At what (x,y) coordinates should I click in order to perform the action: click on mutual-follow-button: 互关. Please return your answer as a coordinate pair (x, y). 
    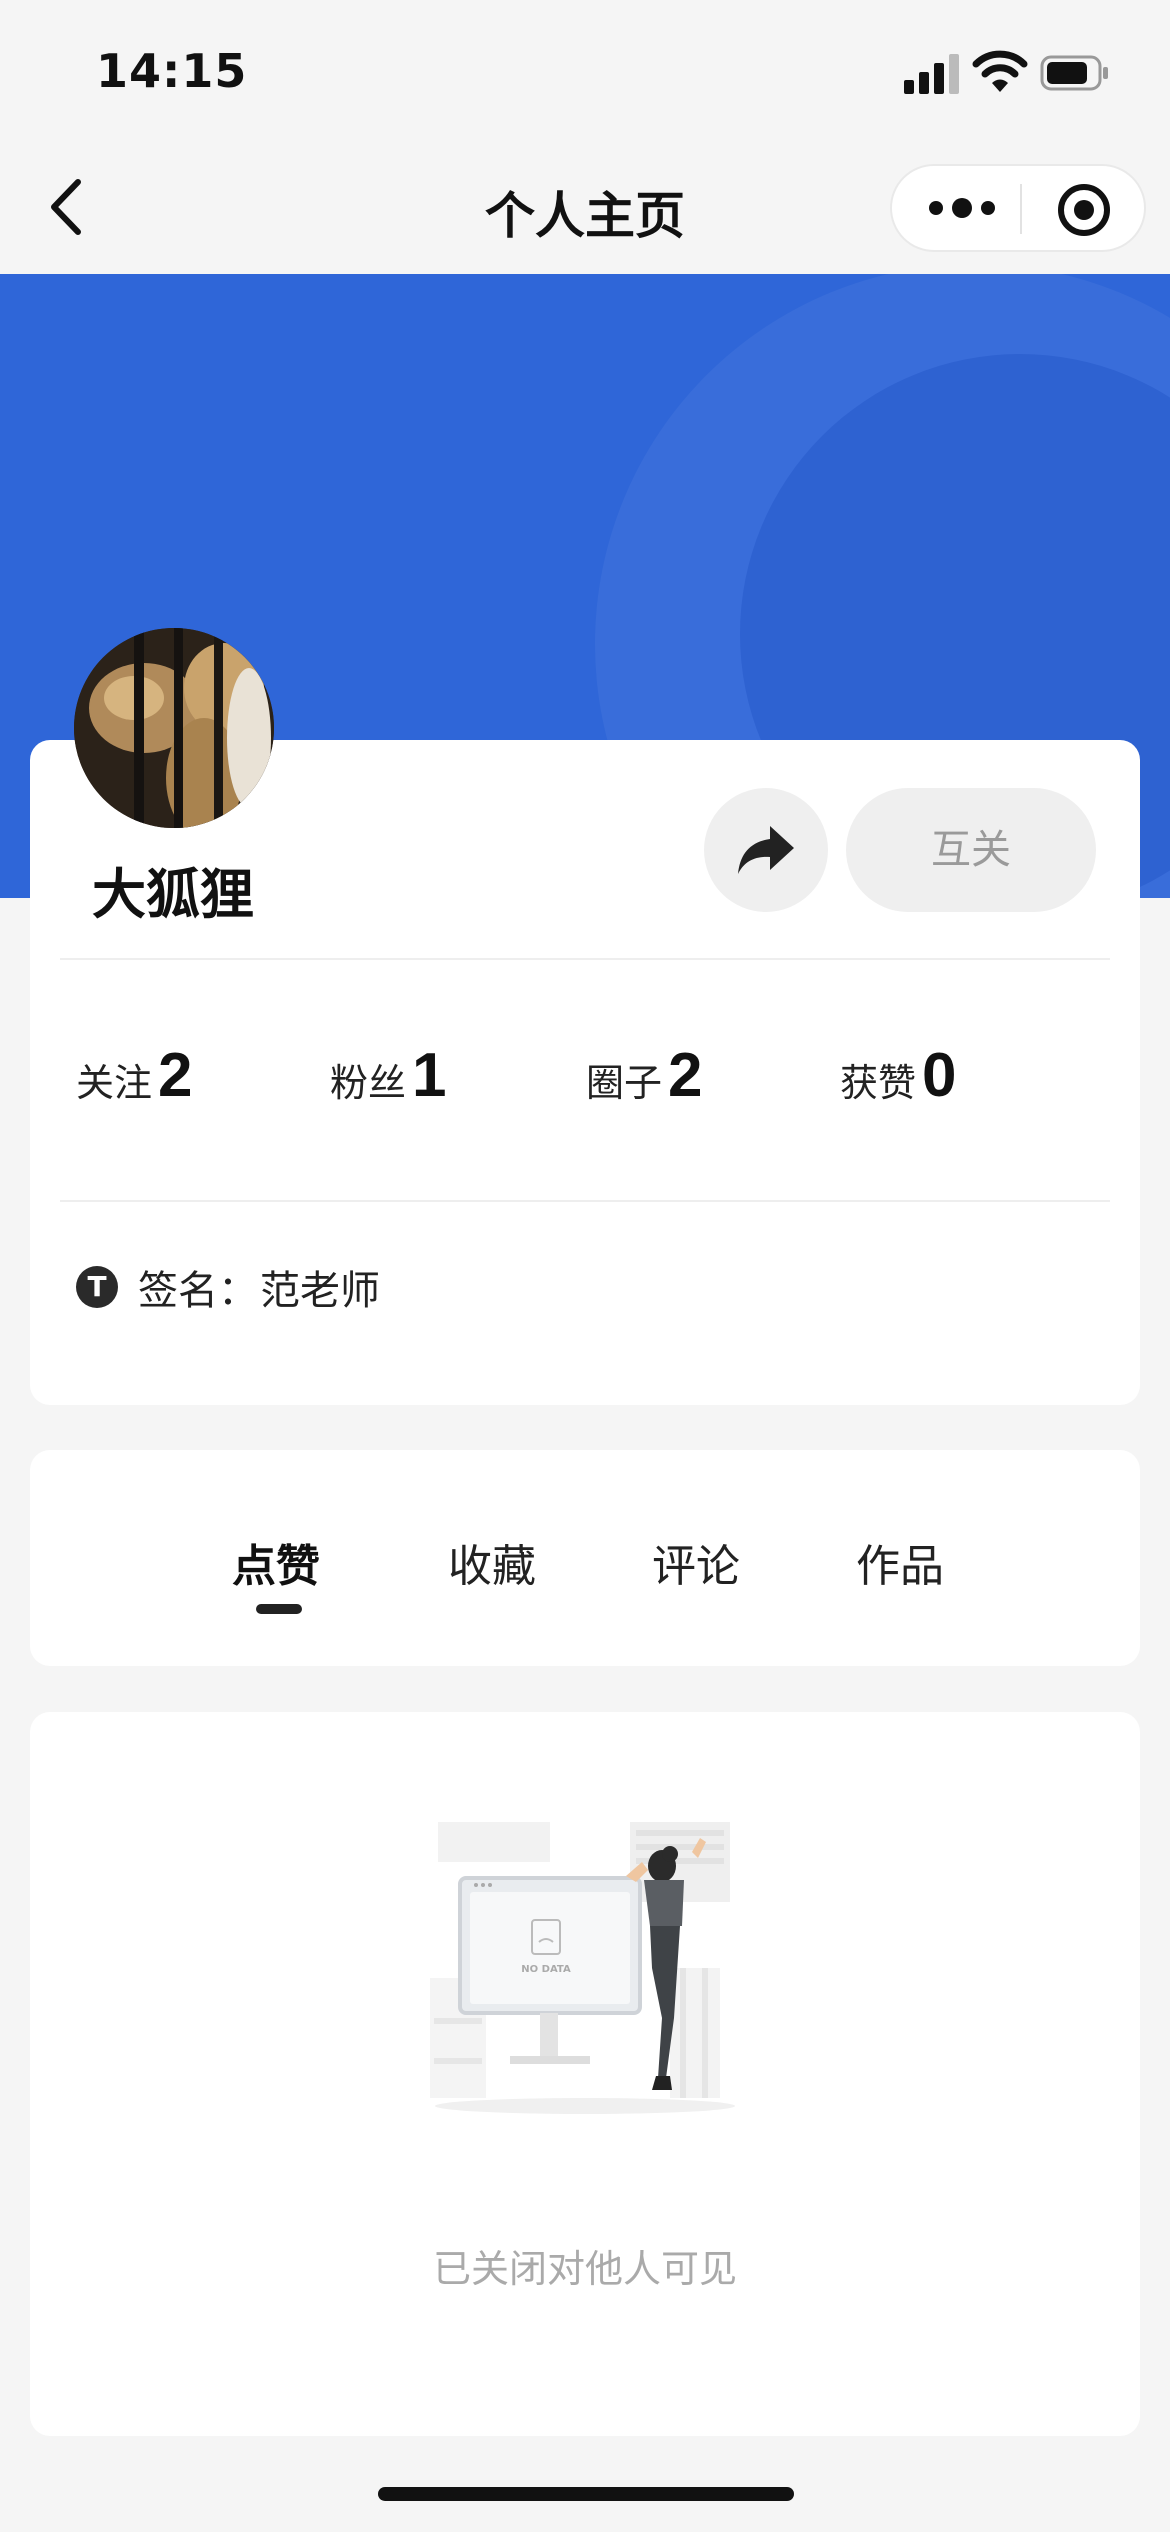
    Looking at the image, I should click on (971, 850).